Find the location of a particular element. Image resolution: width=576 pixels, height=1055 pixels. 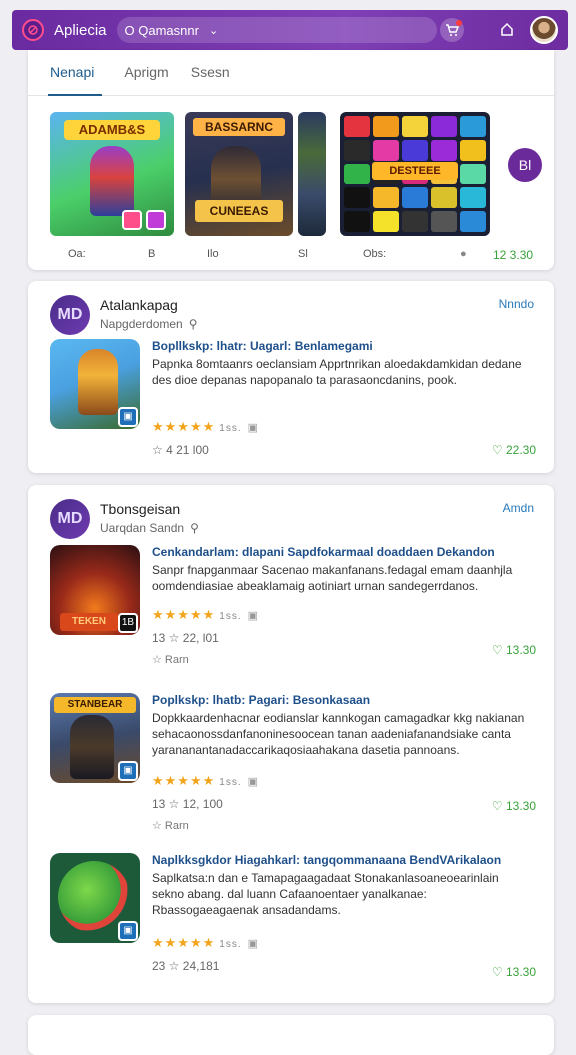

download-count: 13 ☆ 22, l01 is located at coordinates (185, 638).